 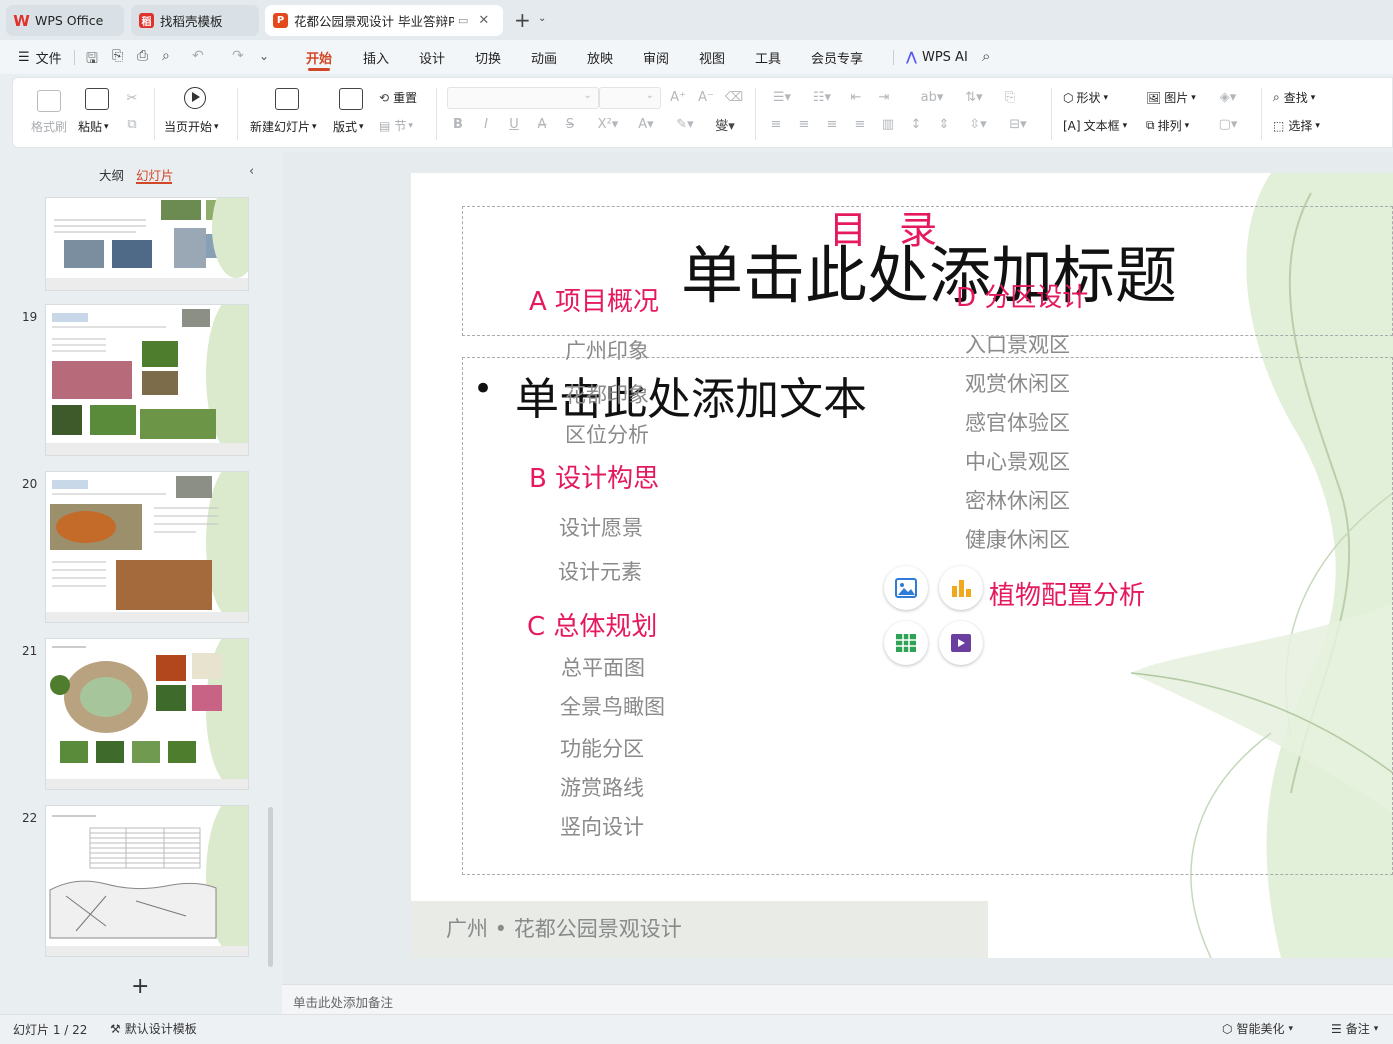 What do you see at coordinates (1095, 125) in the screenshot?
I see `textbox-button: [A] 文本框 ▾` at bounding box center [1095, 125].